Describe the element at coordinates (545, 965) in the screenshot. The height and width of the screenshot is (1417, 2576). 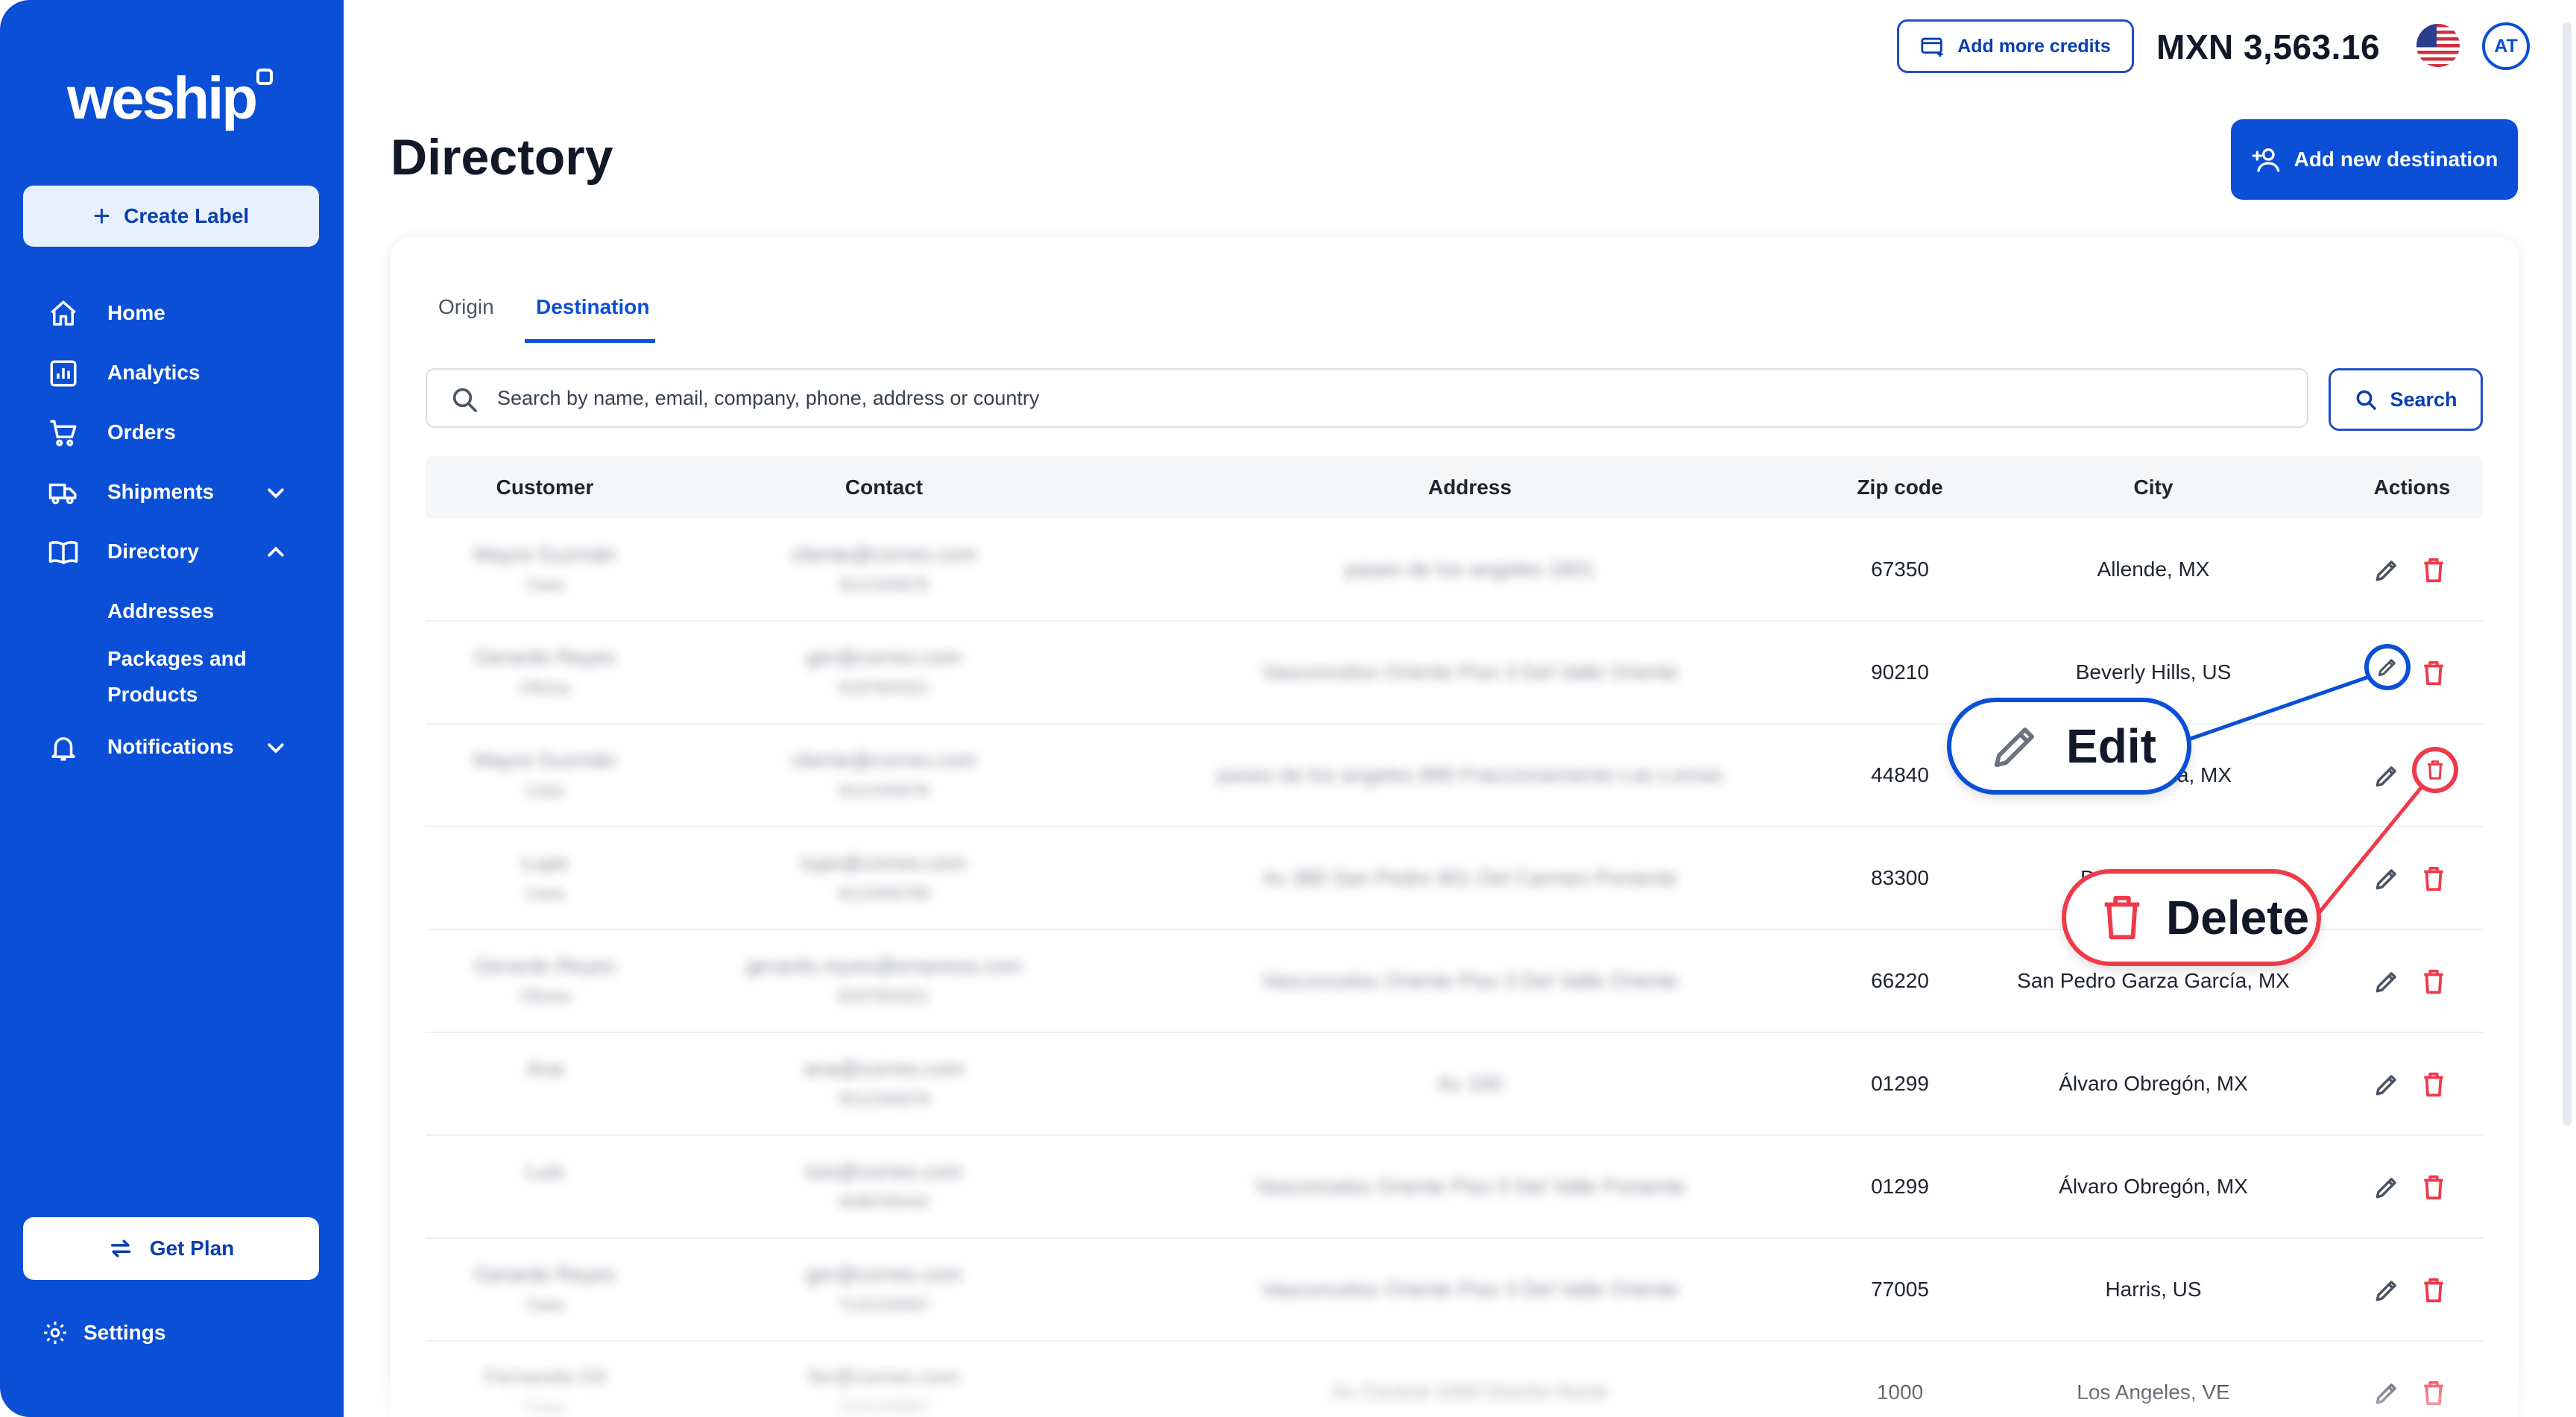
I see `customer-name: Gerardo Reyes` at that location.